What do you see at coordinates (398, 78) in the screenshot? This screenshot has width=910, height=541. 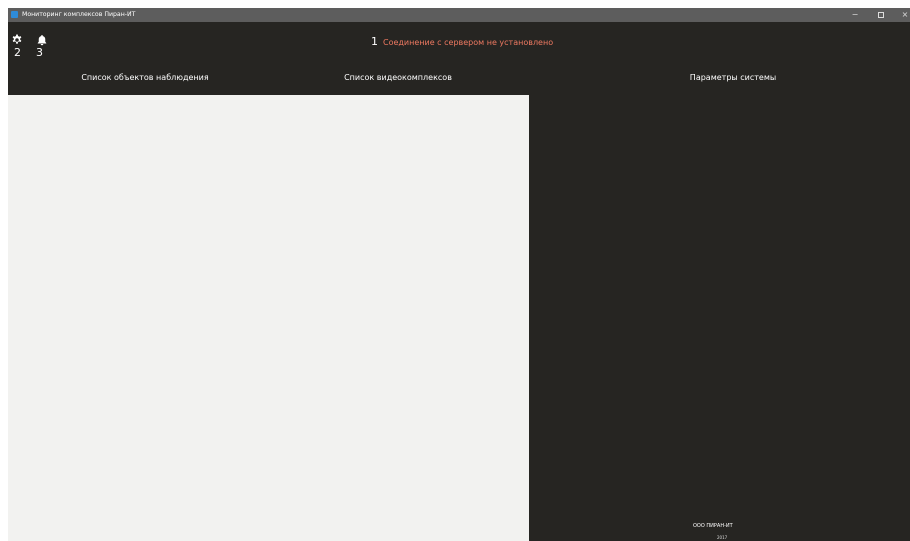 I see `tab-video-complexes: Список видеокомплексов` at bounding box center [398, 78].